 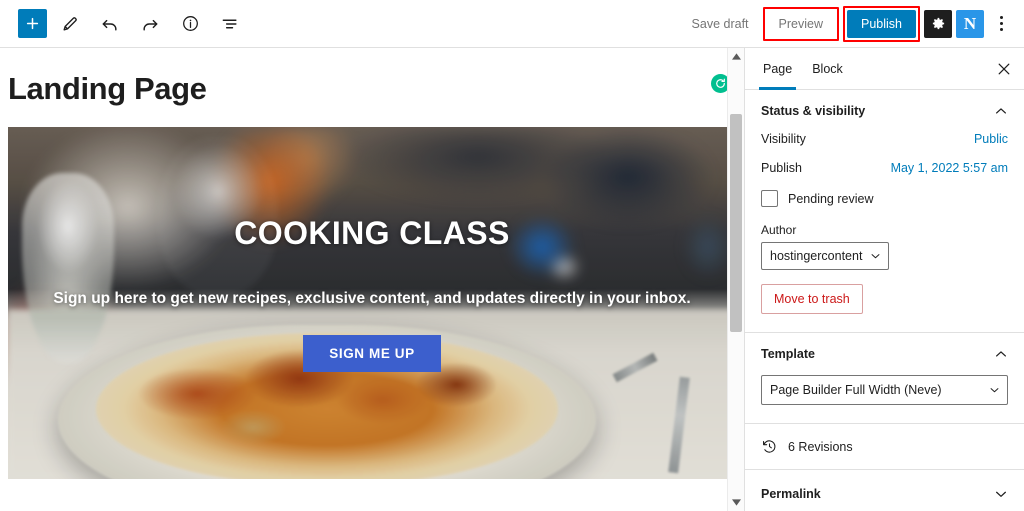 I want to click on revision-clock-icon, so click(x=769, y=446).